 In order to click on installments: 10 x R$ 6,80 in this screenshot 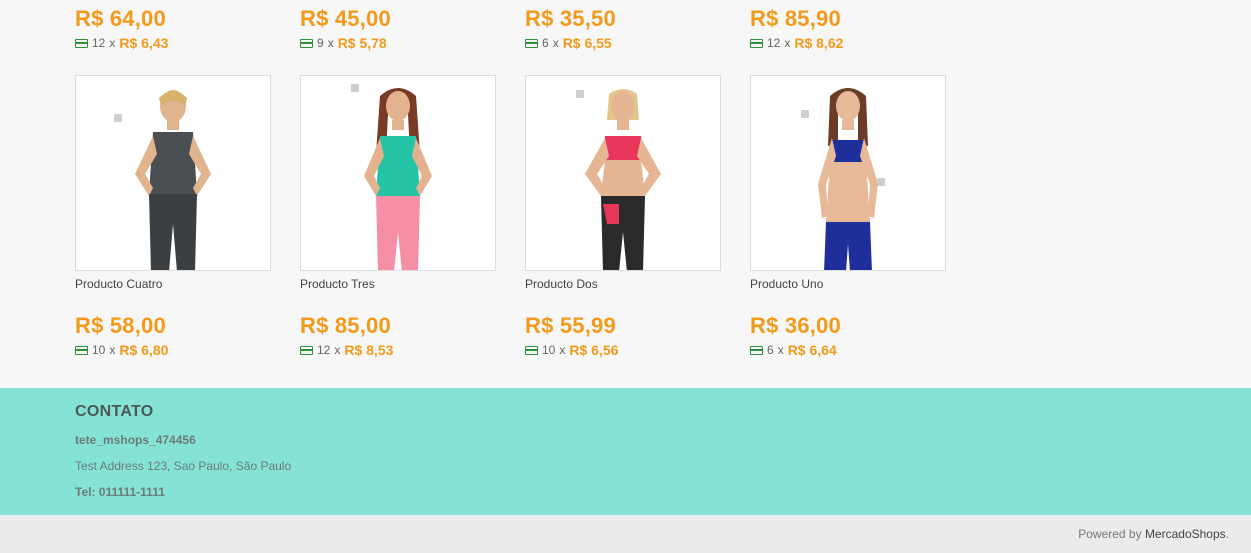, I will do `click(173, 350)`.